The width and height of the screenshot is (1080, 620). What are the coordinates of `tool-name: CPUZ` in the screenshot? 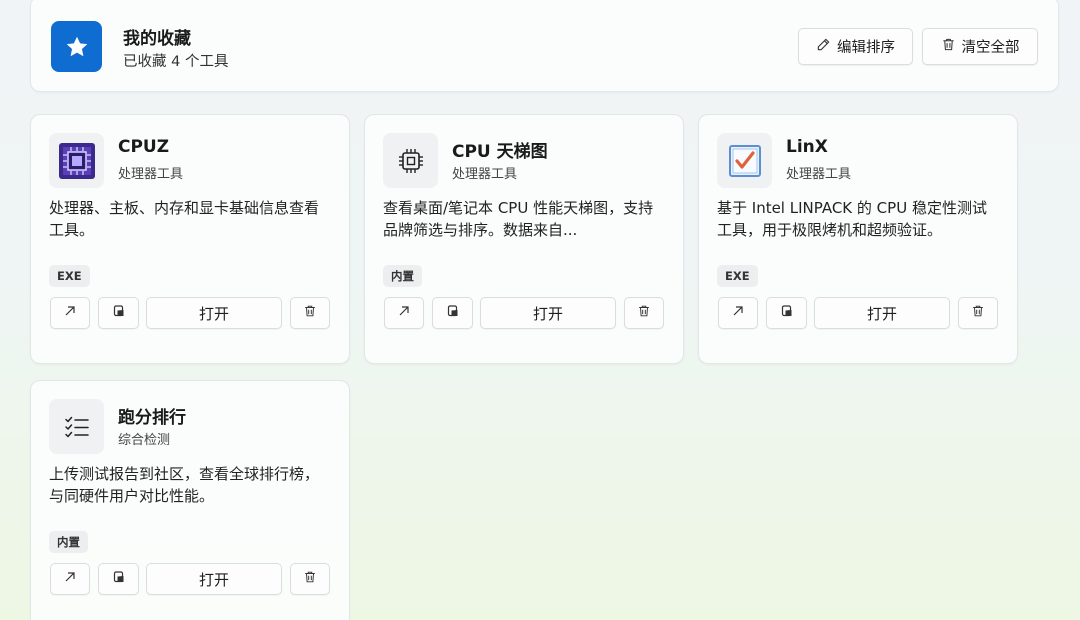 It's located at (144, 147).